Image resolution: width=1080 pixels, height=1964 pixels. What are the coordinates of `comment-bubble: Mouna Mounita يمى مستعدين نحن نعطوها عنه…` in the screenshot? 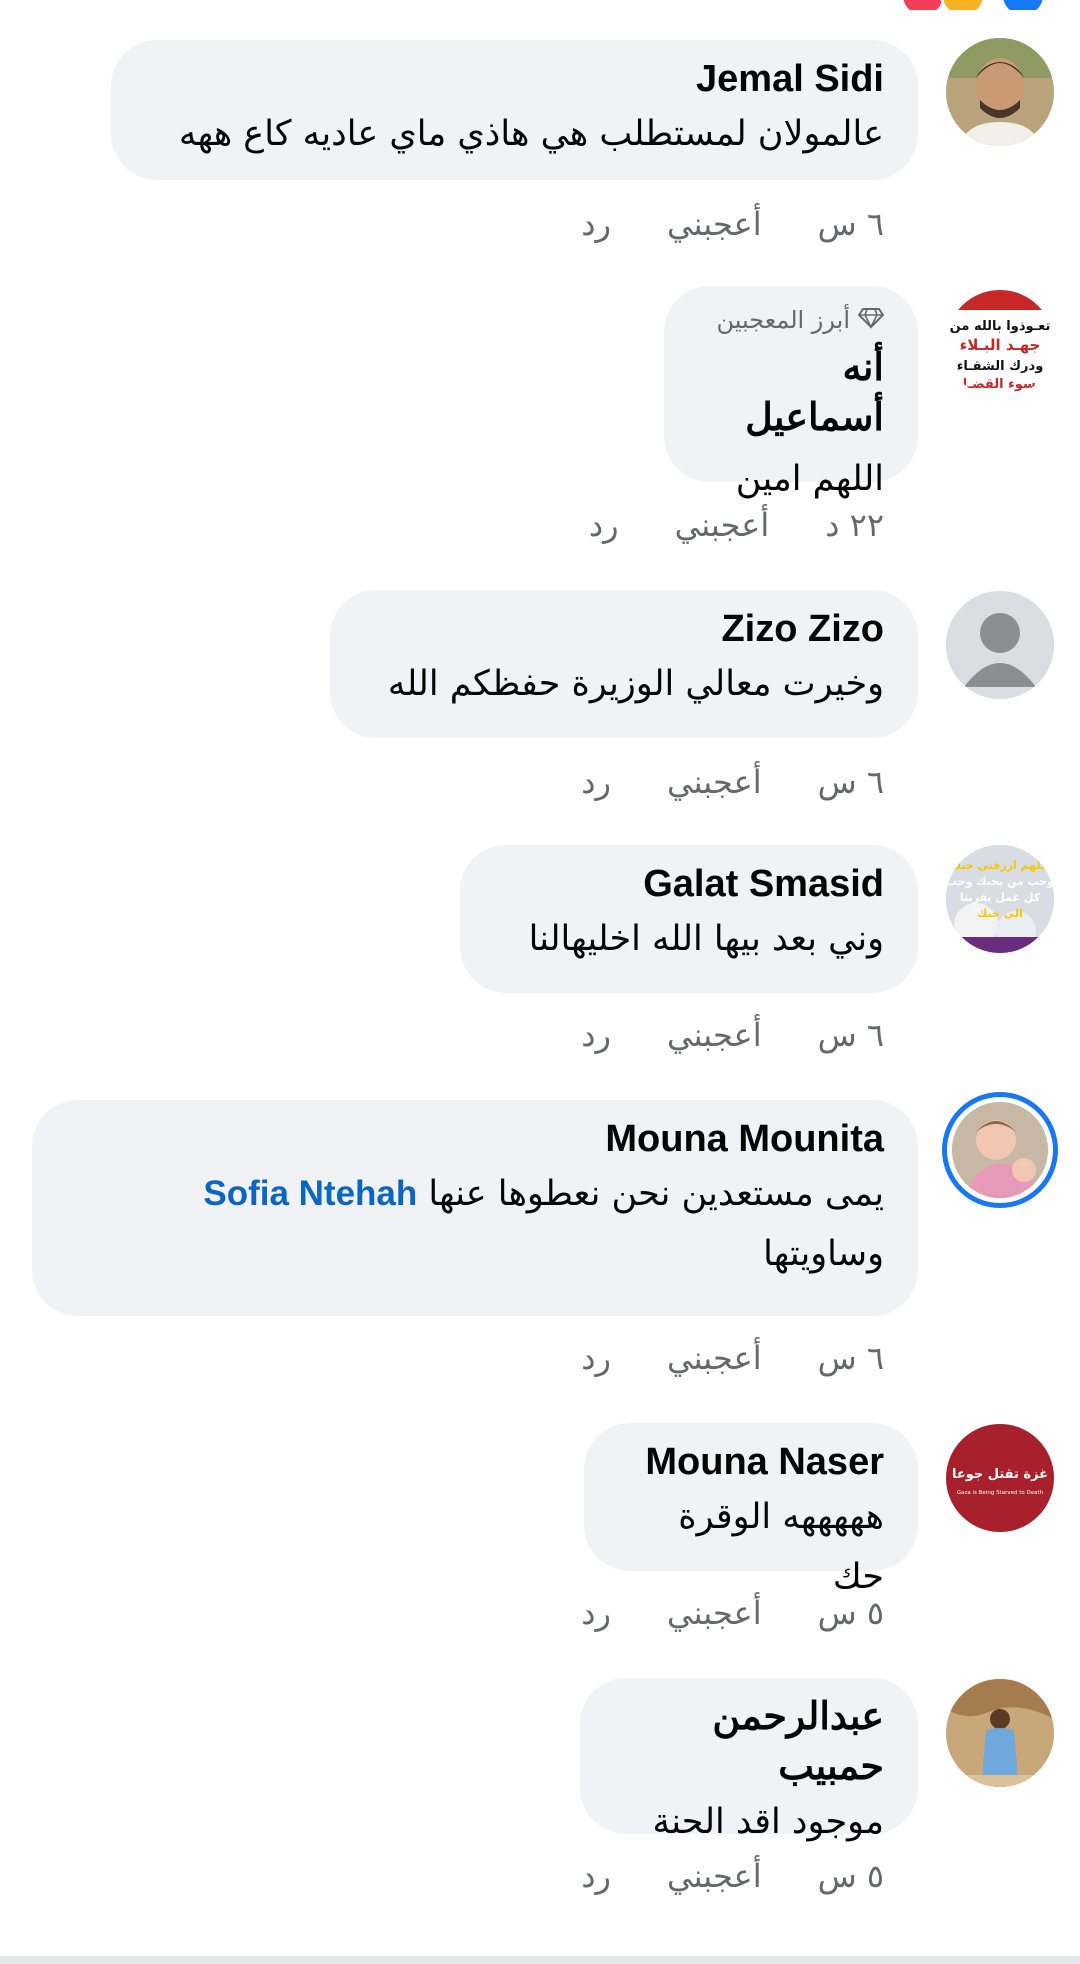 It's located at (475, 1208).